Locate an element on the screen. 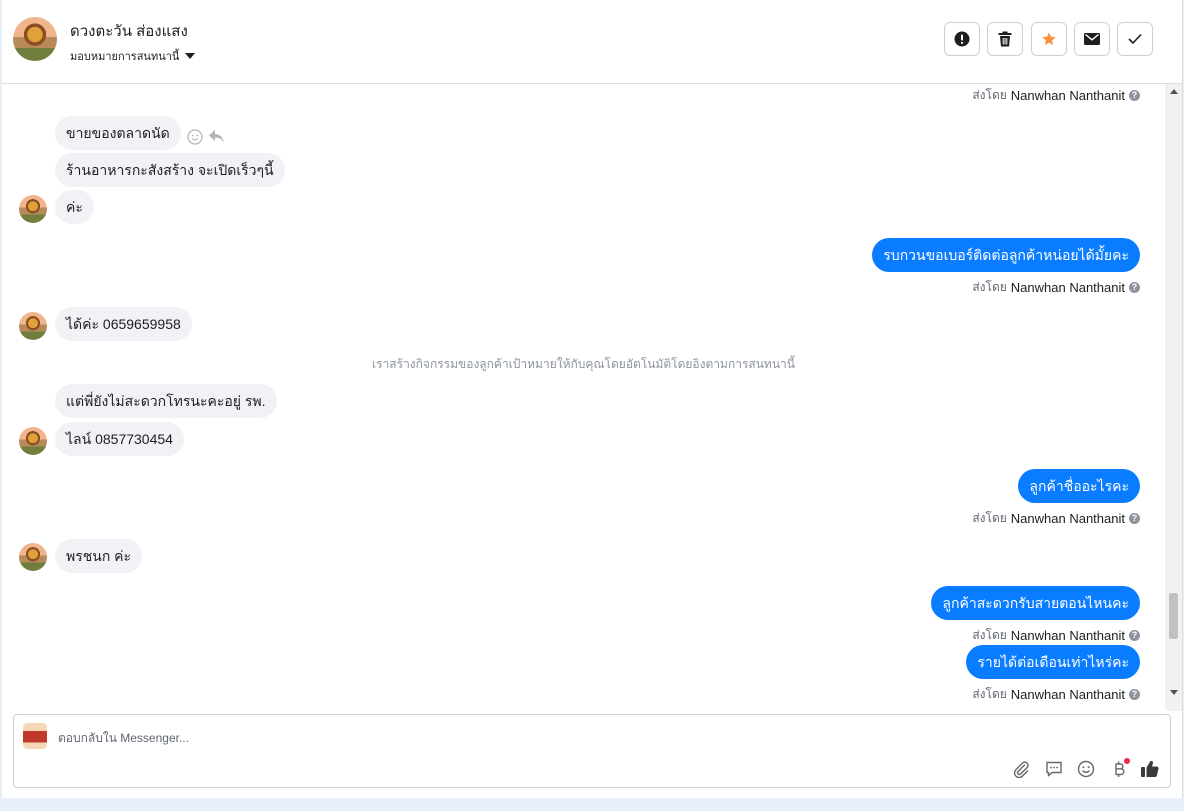  exclamation-circle-icon is located at coordinates (962, 39).